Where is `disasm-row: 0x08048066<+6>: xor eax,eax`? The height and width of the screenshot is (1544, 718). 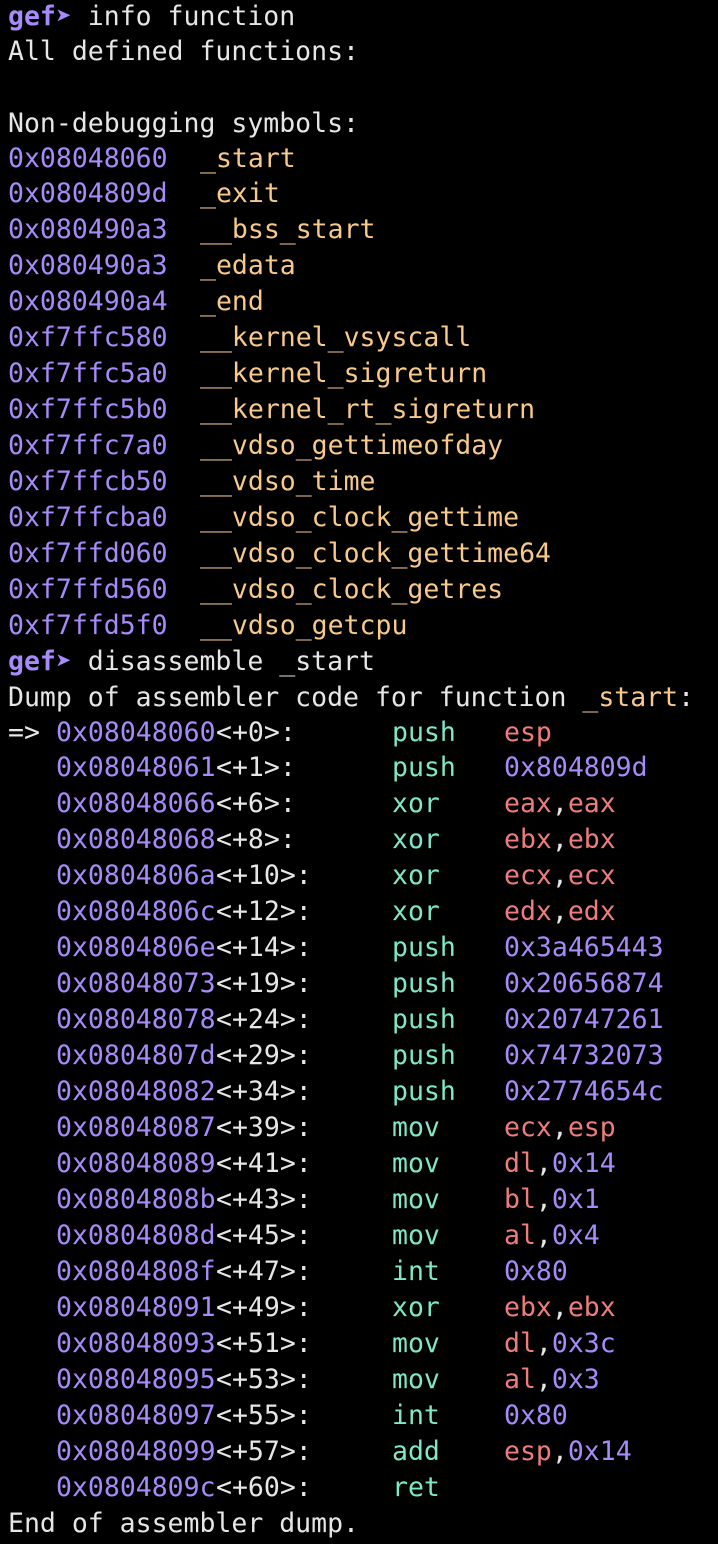
disasm-row: 0x08048066<+6>: xor eax,eax is located at coordinates (363, 804).